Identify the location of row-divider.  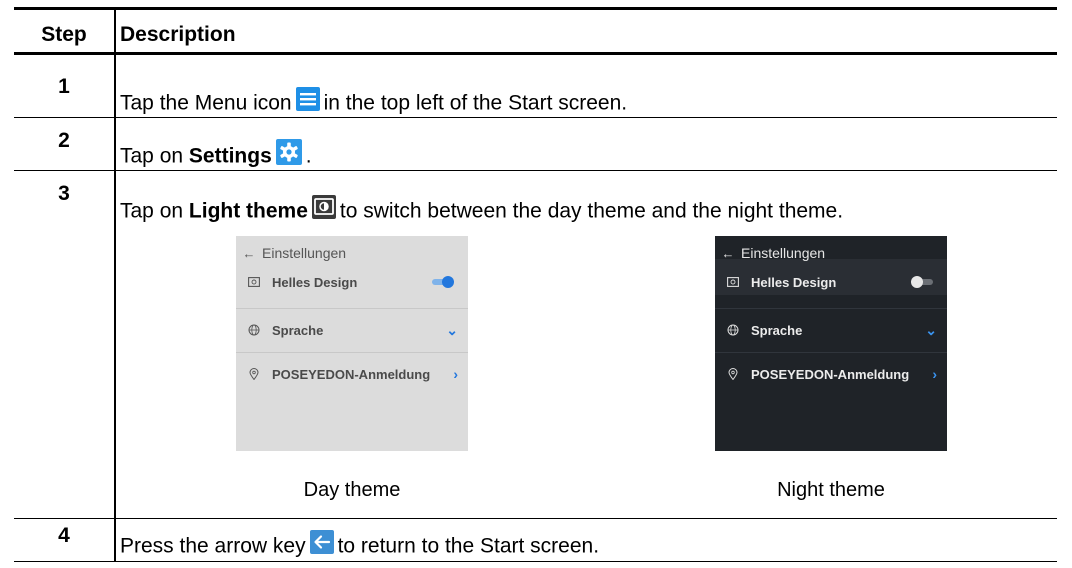
(535, 518).